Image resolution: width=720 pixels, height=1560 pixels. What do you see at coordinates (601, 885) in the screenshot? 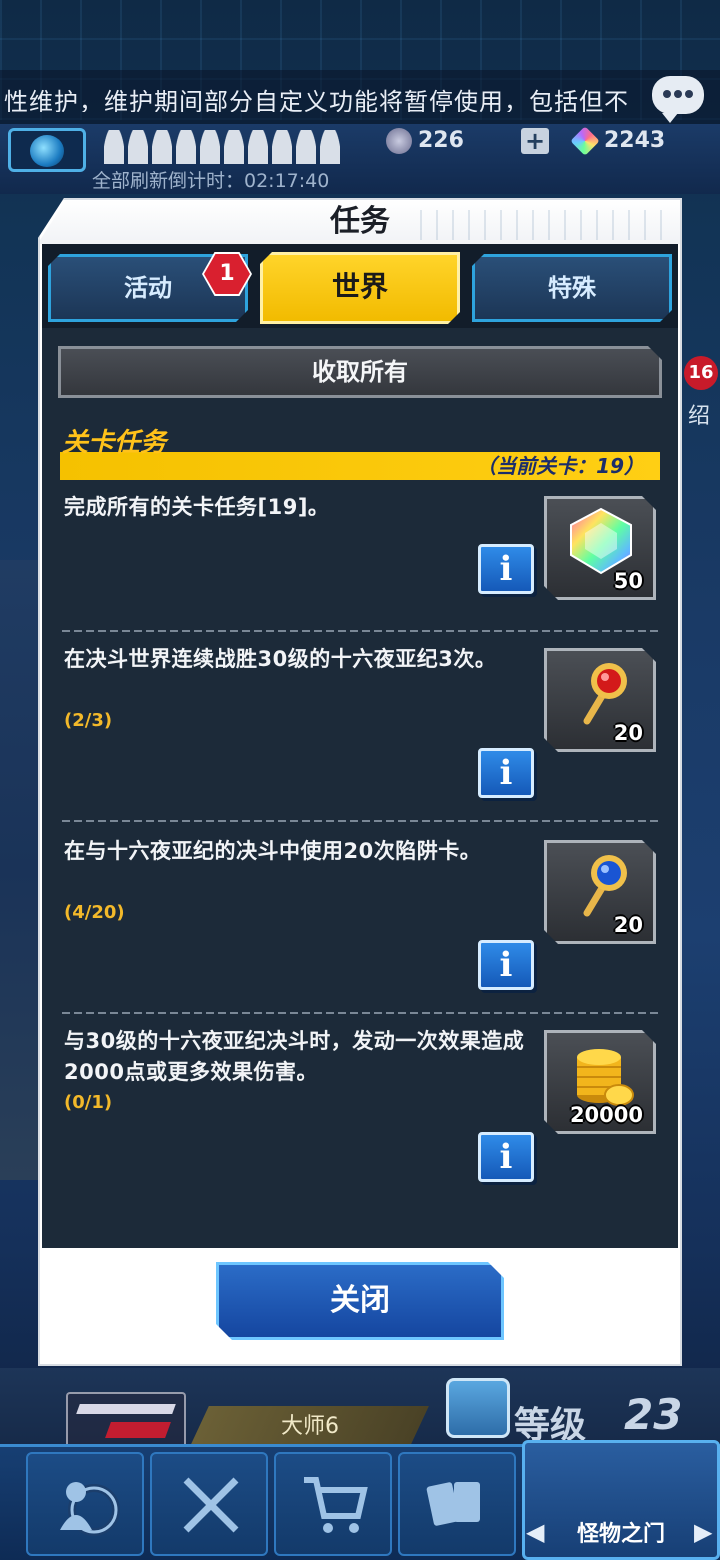
I see `blue-key-icon` at bounding box center [601, 885].